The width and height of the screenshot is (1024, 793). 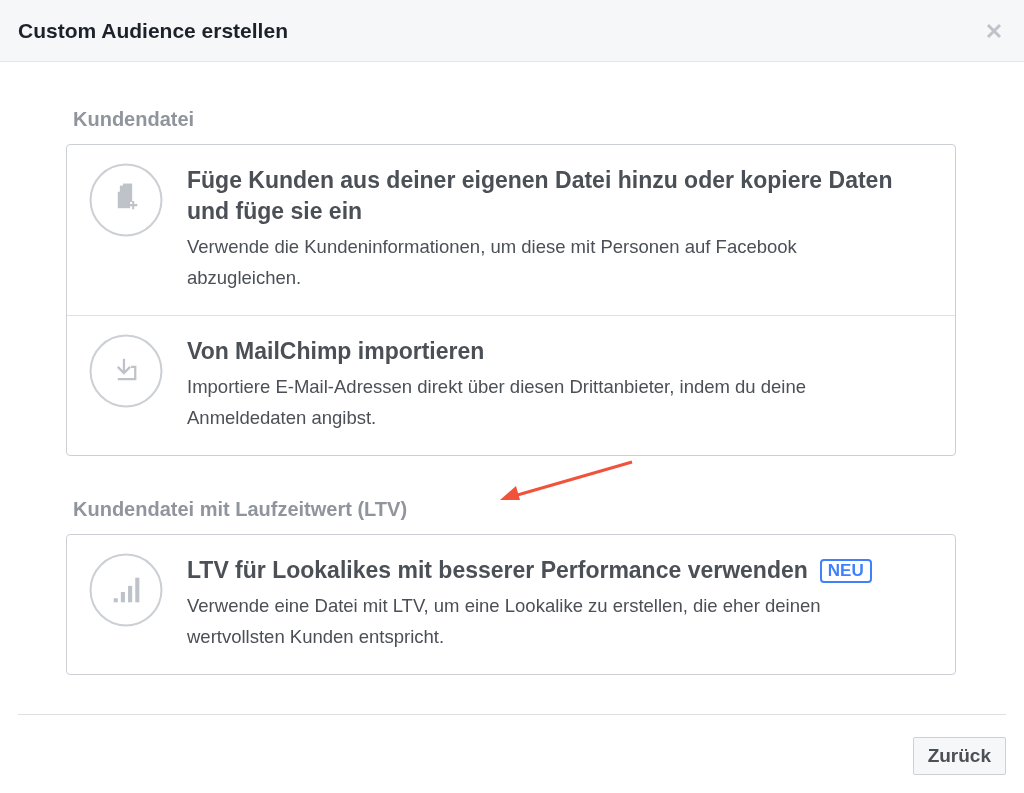 What do you see at coordinates (994, 30) in the screenshot?
I see `close-icon` at bounding box center [994, 30].